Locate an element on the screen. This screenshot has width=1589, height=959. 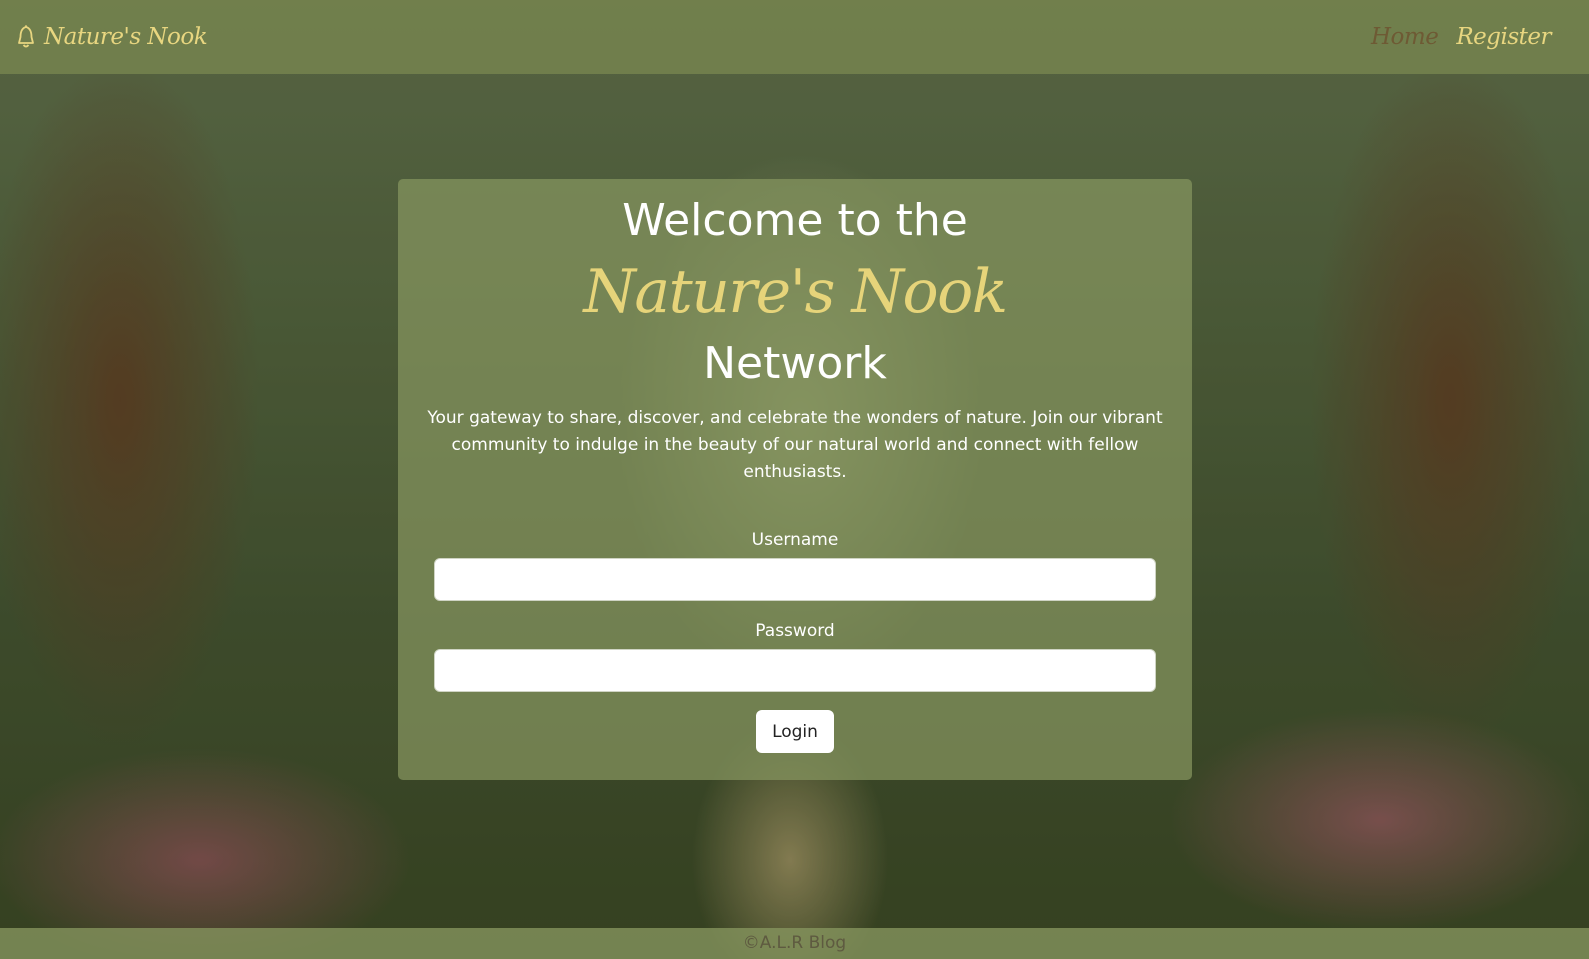
nav-home-link: Home is located at coordinates (1405, 37).